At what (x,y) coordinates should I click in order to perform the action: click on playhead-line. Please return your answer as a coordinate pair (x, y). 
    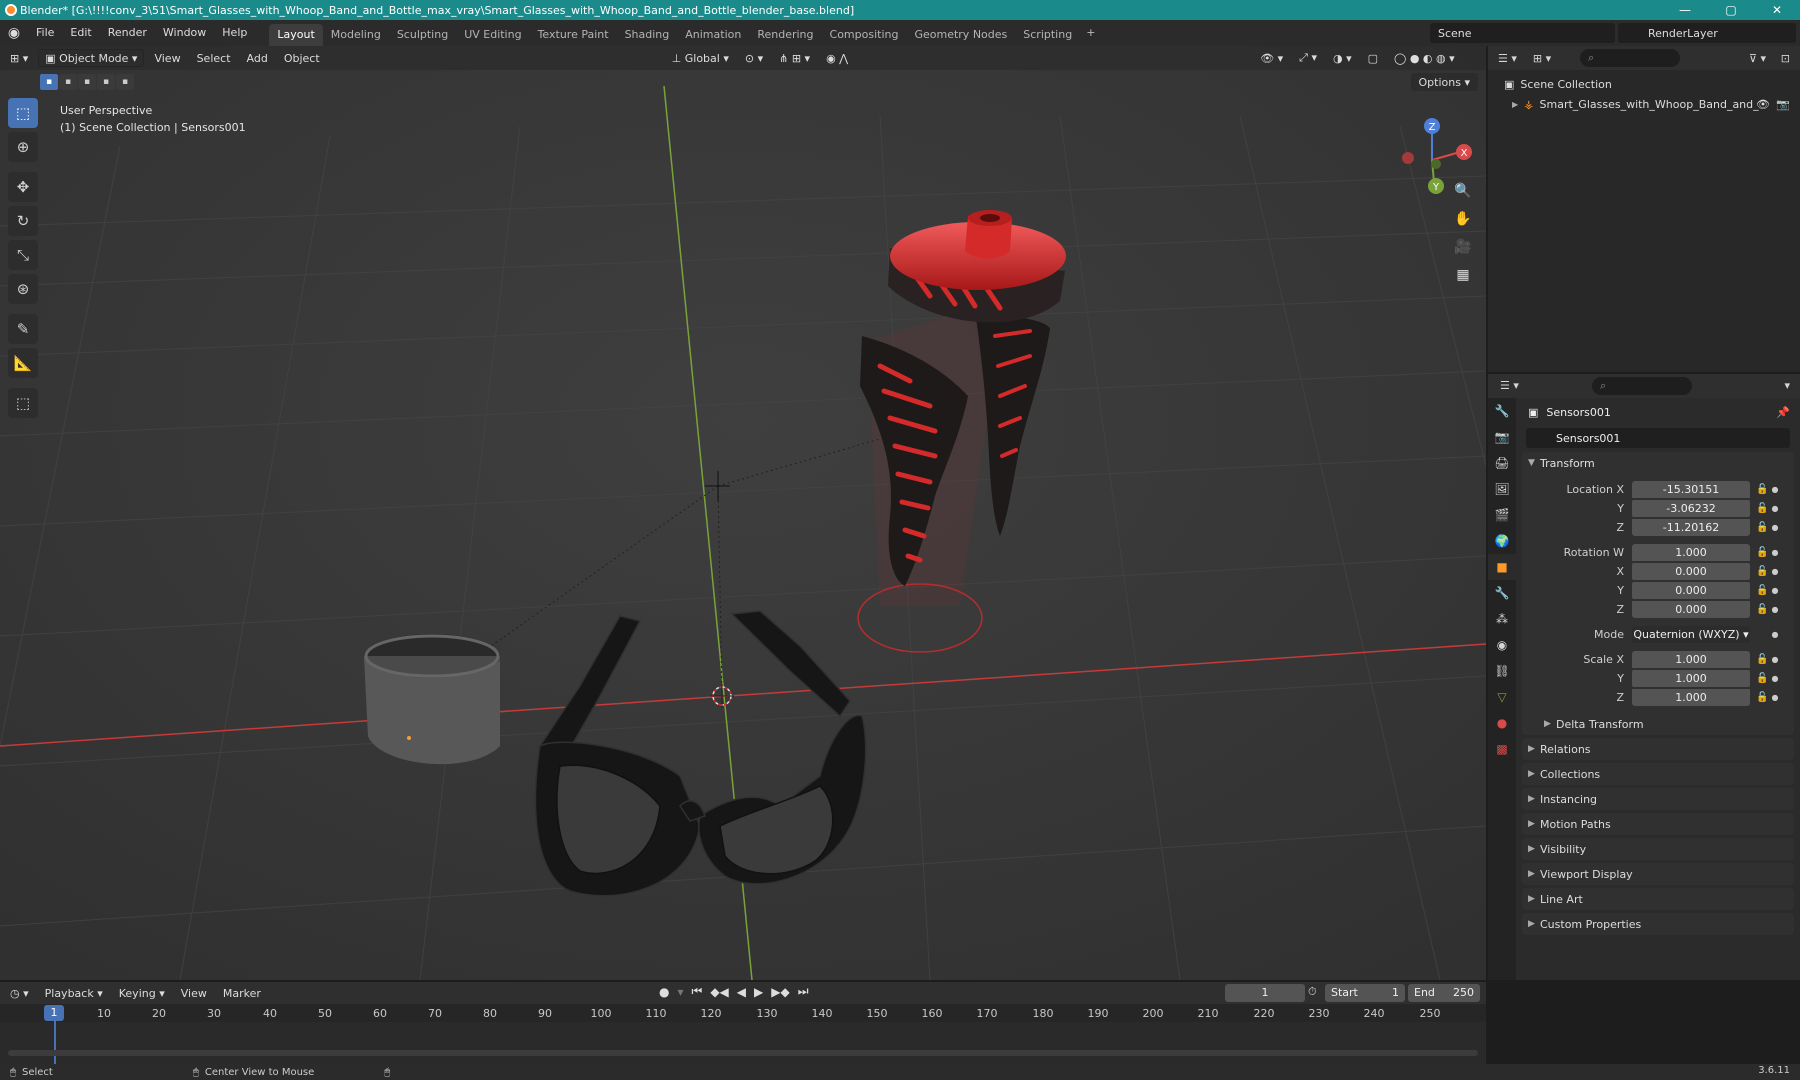
    Looking at the image, I should click on (55, 1042).